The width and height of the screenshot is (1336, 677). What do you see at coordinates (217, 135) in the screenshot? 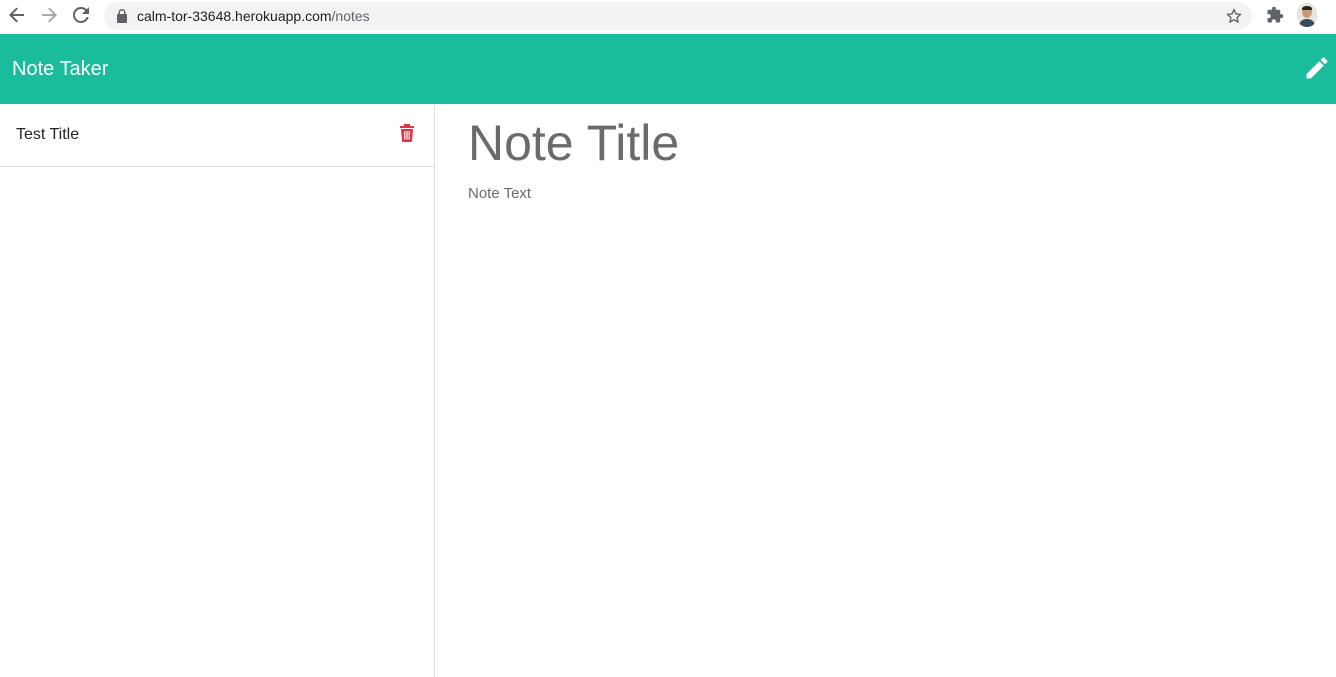
I see `list-item: Test Title` at bounding box center [217, 135].